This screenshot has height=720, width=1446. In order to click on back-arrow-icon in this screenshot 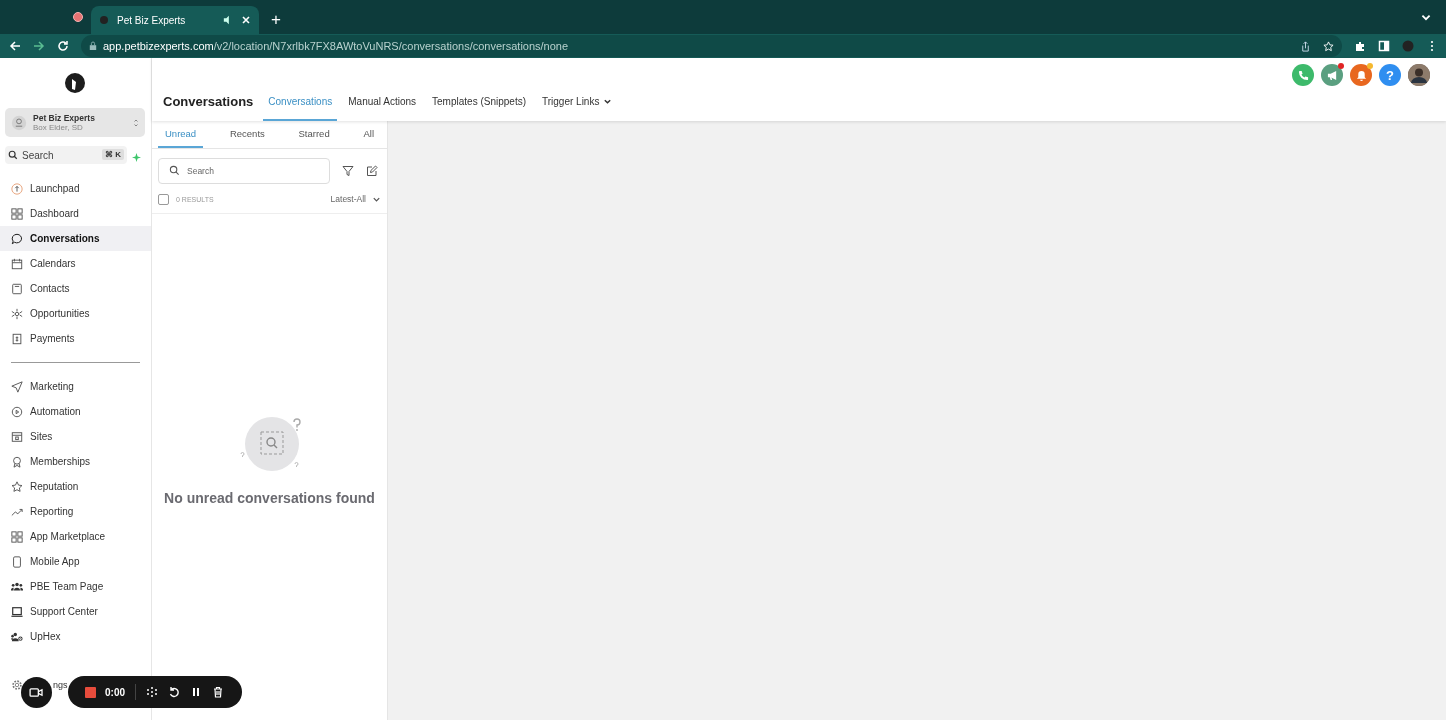, I will do `click(15, 46)`.